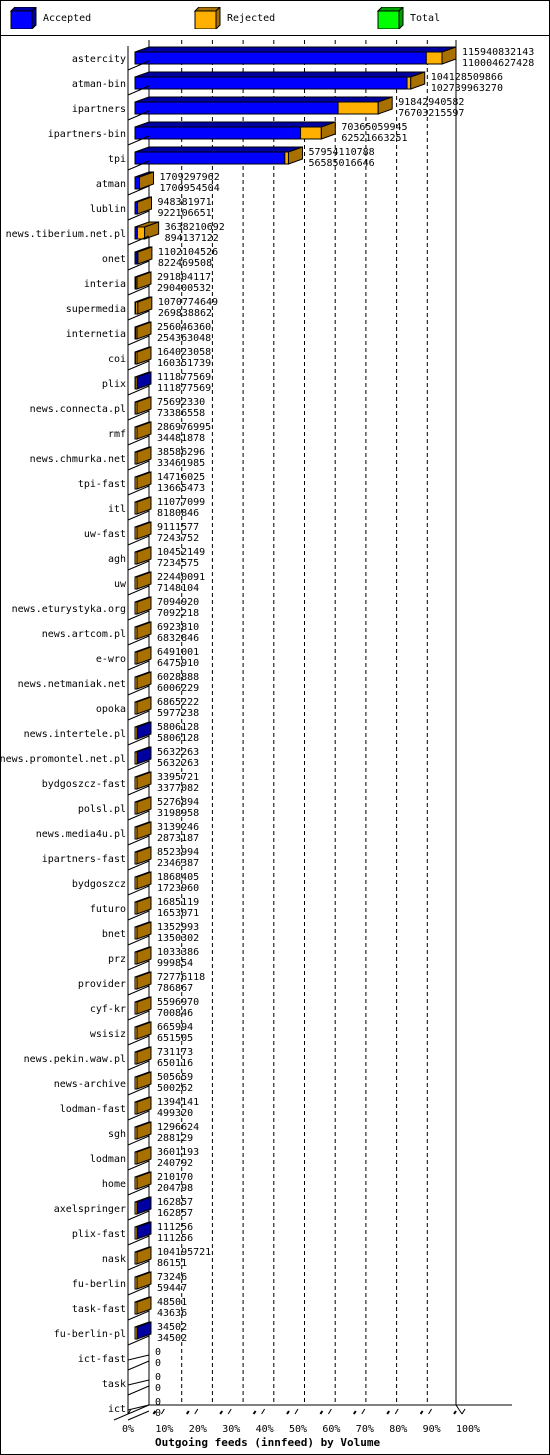 This screenshot has width=550, height=1455. I want to click on category-label: coi, so click(117, 359).